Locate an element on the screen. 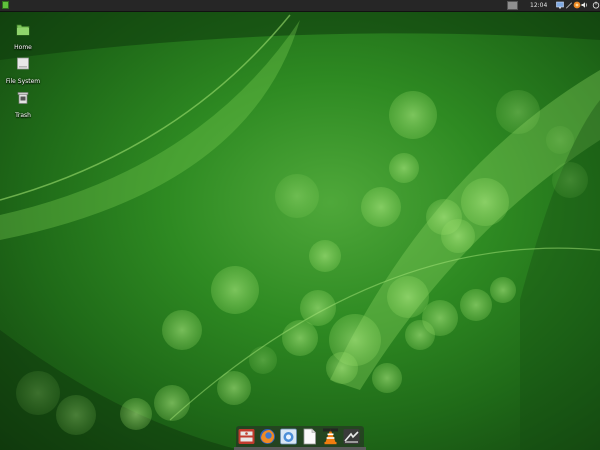 This screenshot has height=450, width=600. home-folder-icon is located at coordinates (23, 30).